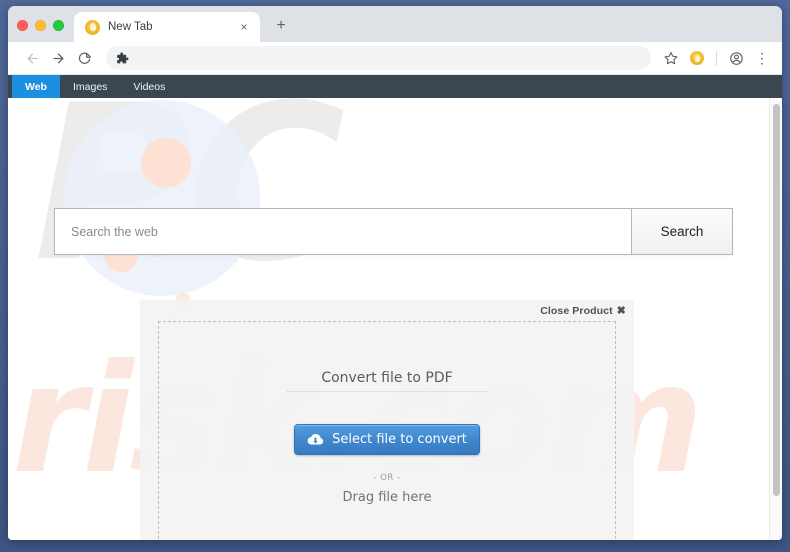  Describe the element at coordinates (395, 86) in the screenshot. I see `site-nav-strip: Web Images Videos` at that location.